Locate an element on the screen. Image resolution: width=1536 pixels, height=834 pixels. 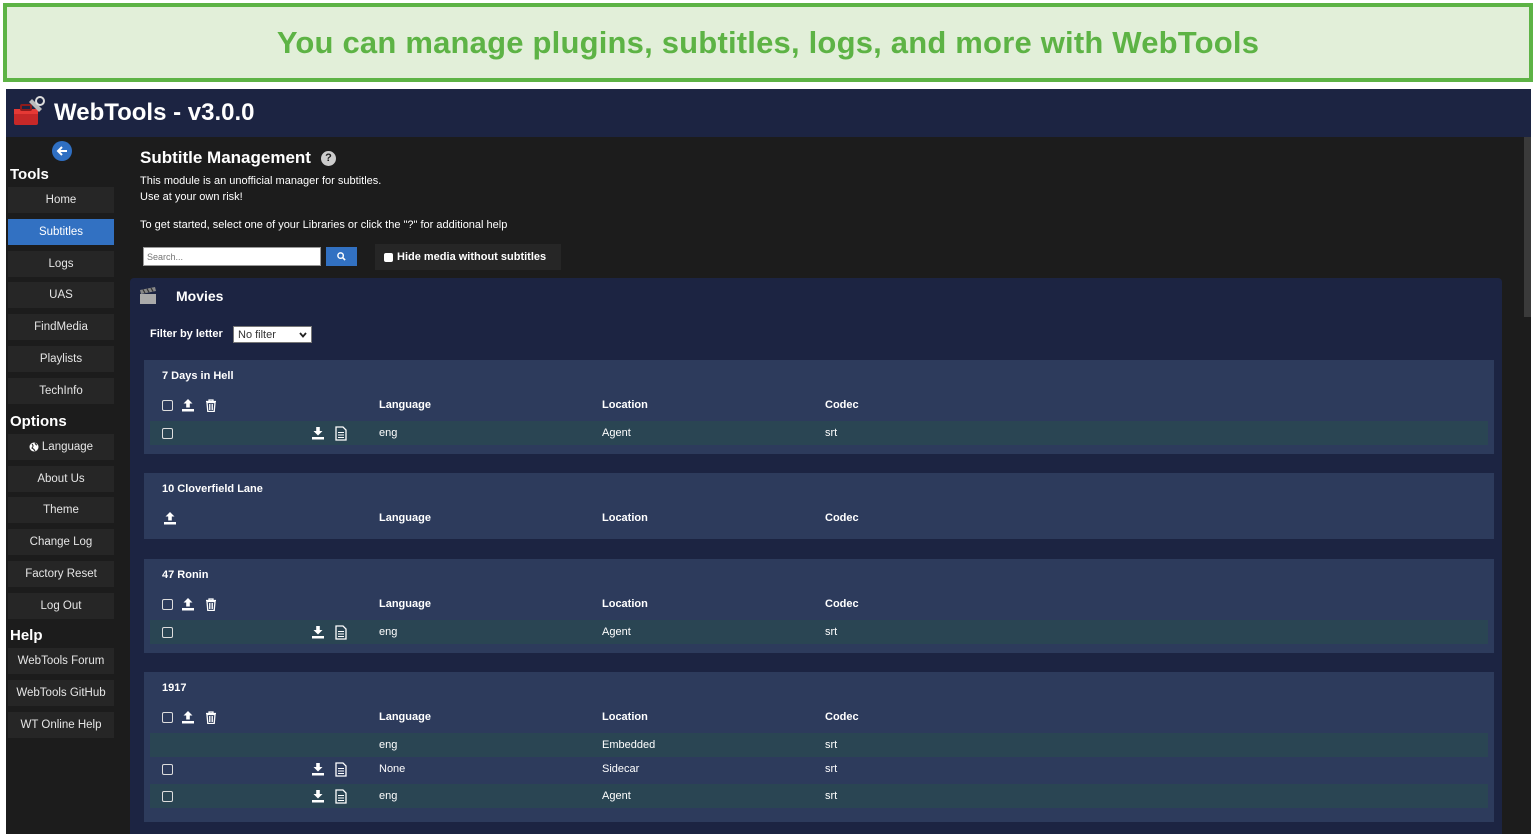
chevron-down-icon is located at coordinates (303, 334).